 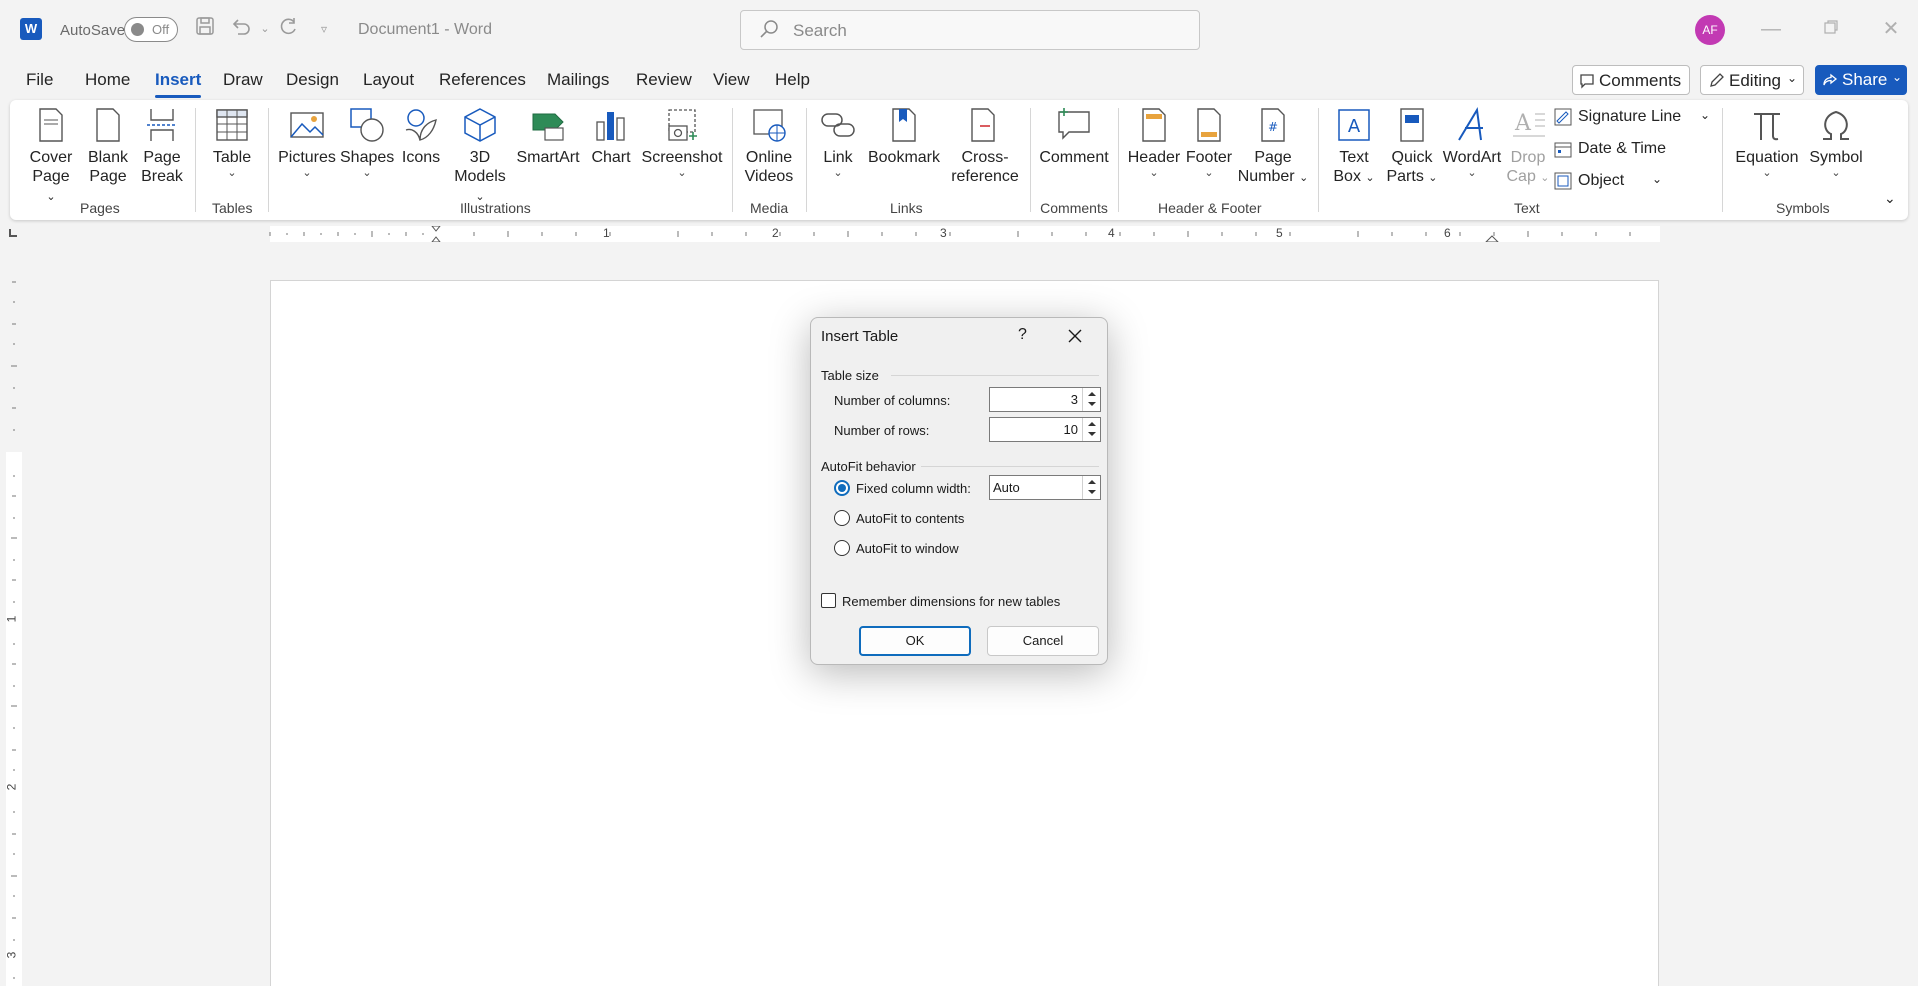 I want to click on save-icon, so click(x=205, y=29).